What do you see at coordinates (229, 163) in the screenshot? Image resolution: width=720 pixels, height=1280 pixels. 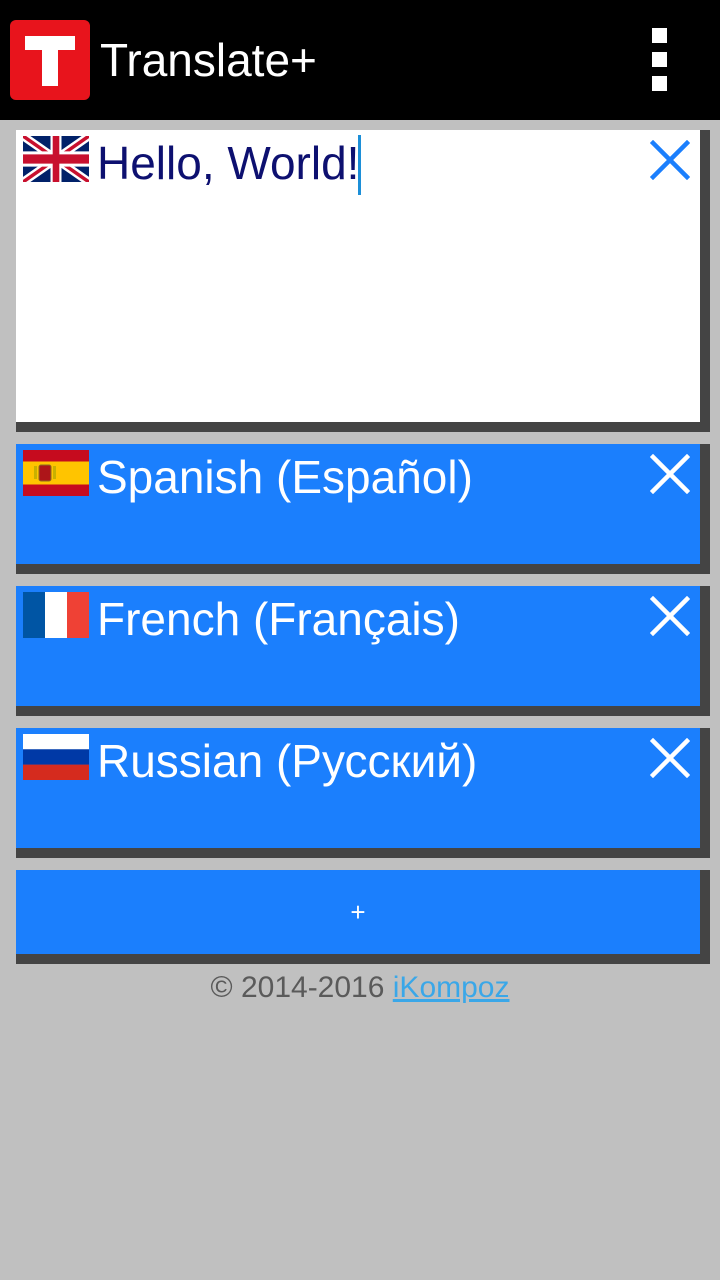 I see `source-text-input: Hello, World!` at bounding box center [229, 163].